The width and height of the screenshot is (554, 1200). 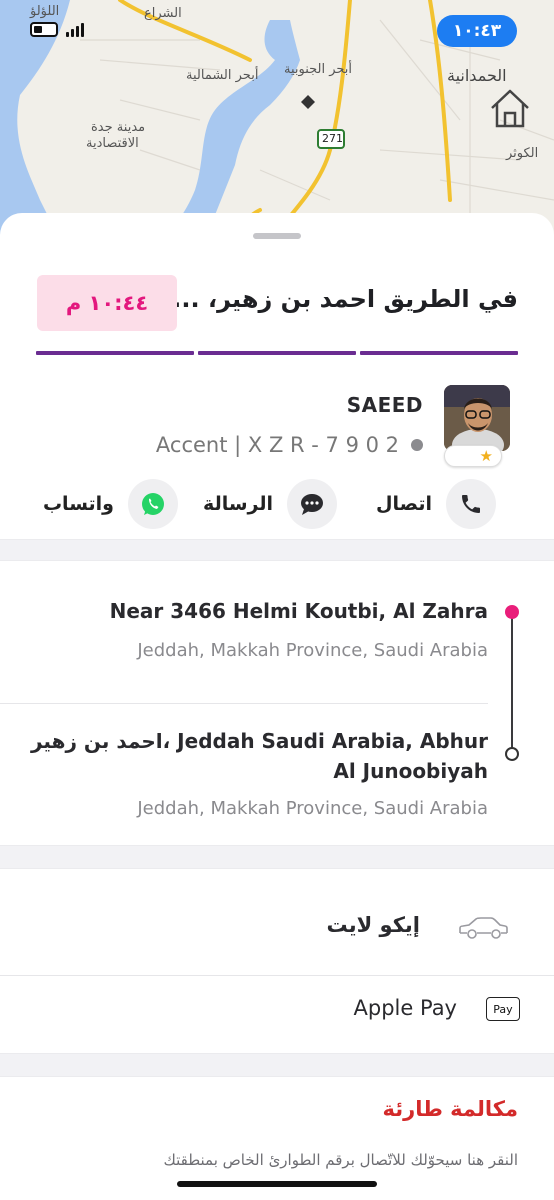 I want to click on trip-progress-bar, so click(x=277, y=353).